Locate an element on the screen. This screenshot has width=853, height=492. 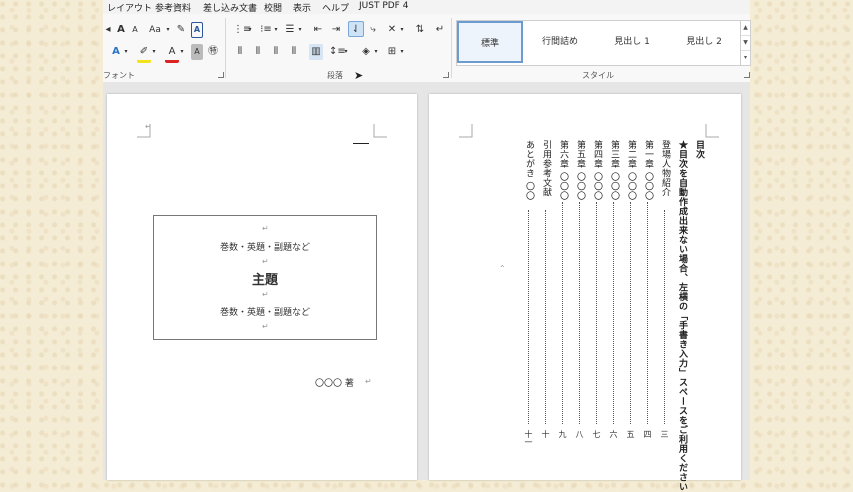
sort-icon: ⇅ is located at coordinates (420, 30).